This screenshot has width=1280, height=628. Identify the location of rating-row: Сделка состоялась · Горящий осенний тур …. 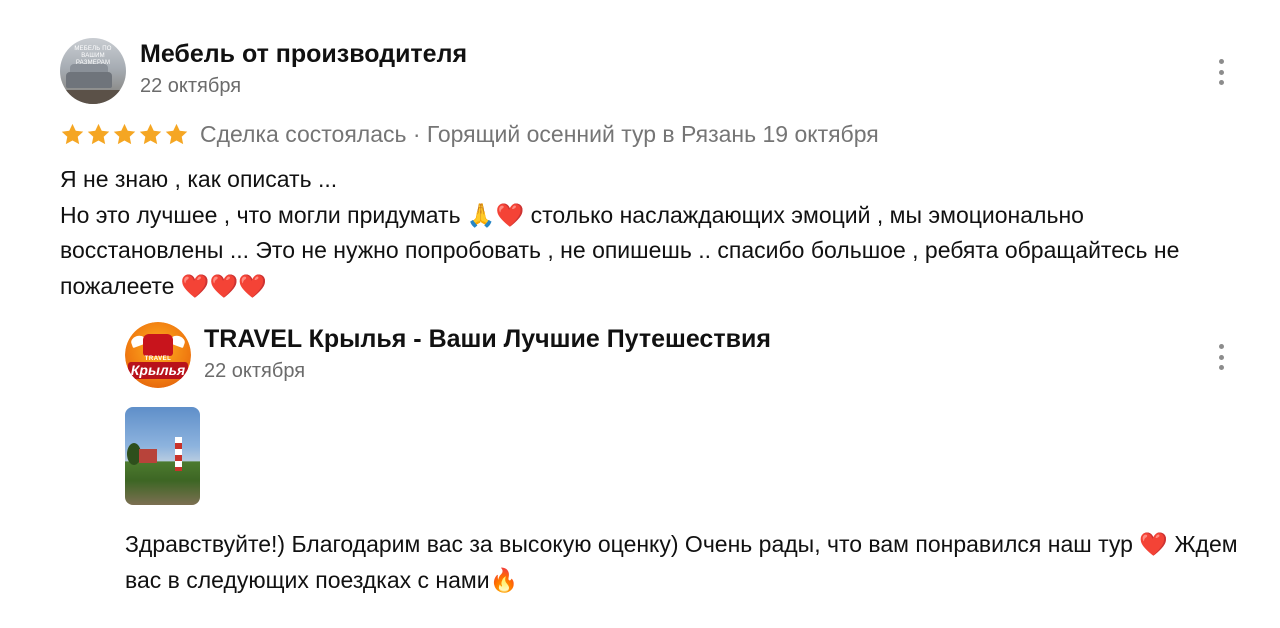
(469, 134).